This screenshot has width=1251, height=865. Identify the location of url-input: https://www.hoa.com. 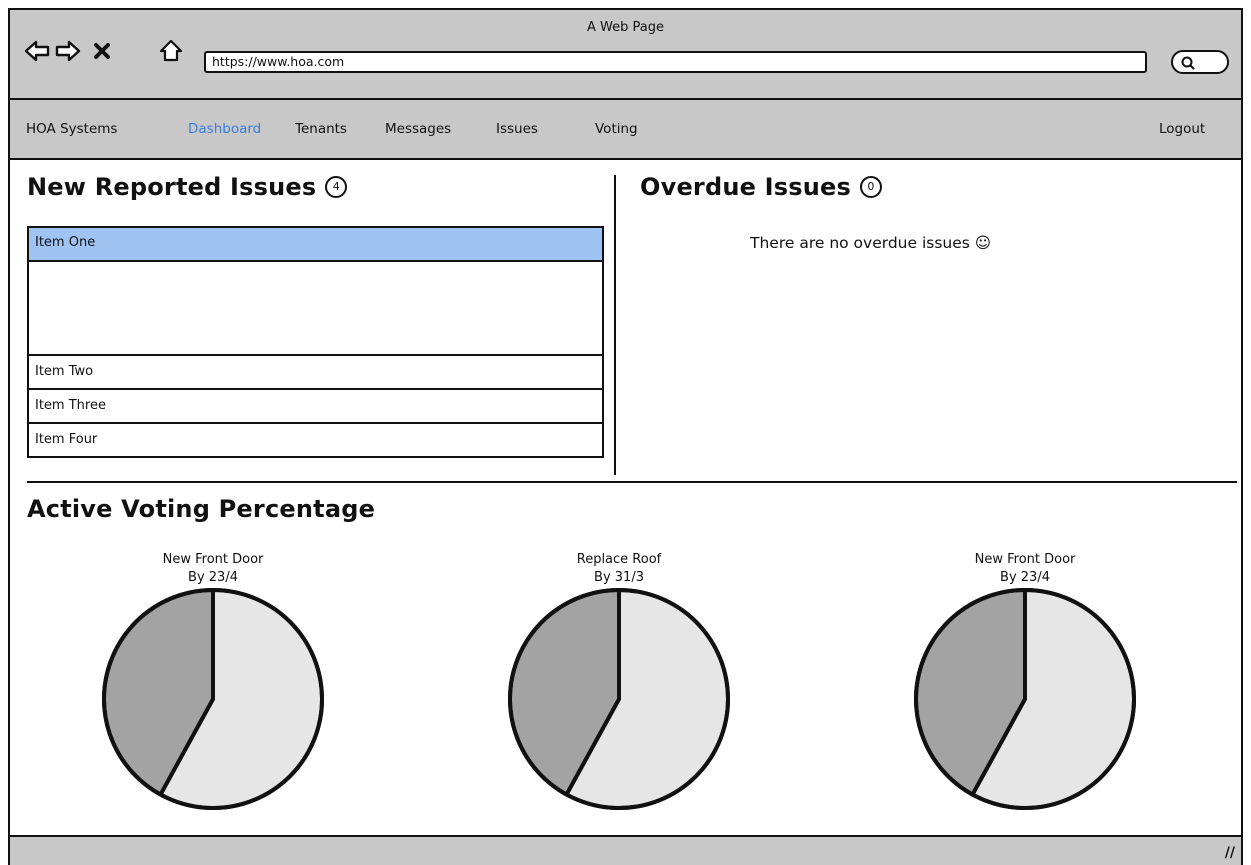
(675, 62).